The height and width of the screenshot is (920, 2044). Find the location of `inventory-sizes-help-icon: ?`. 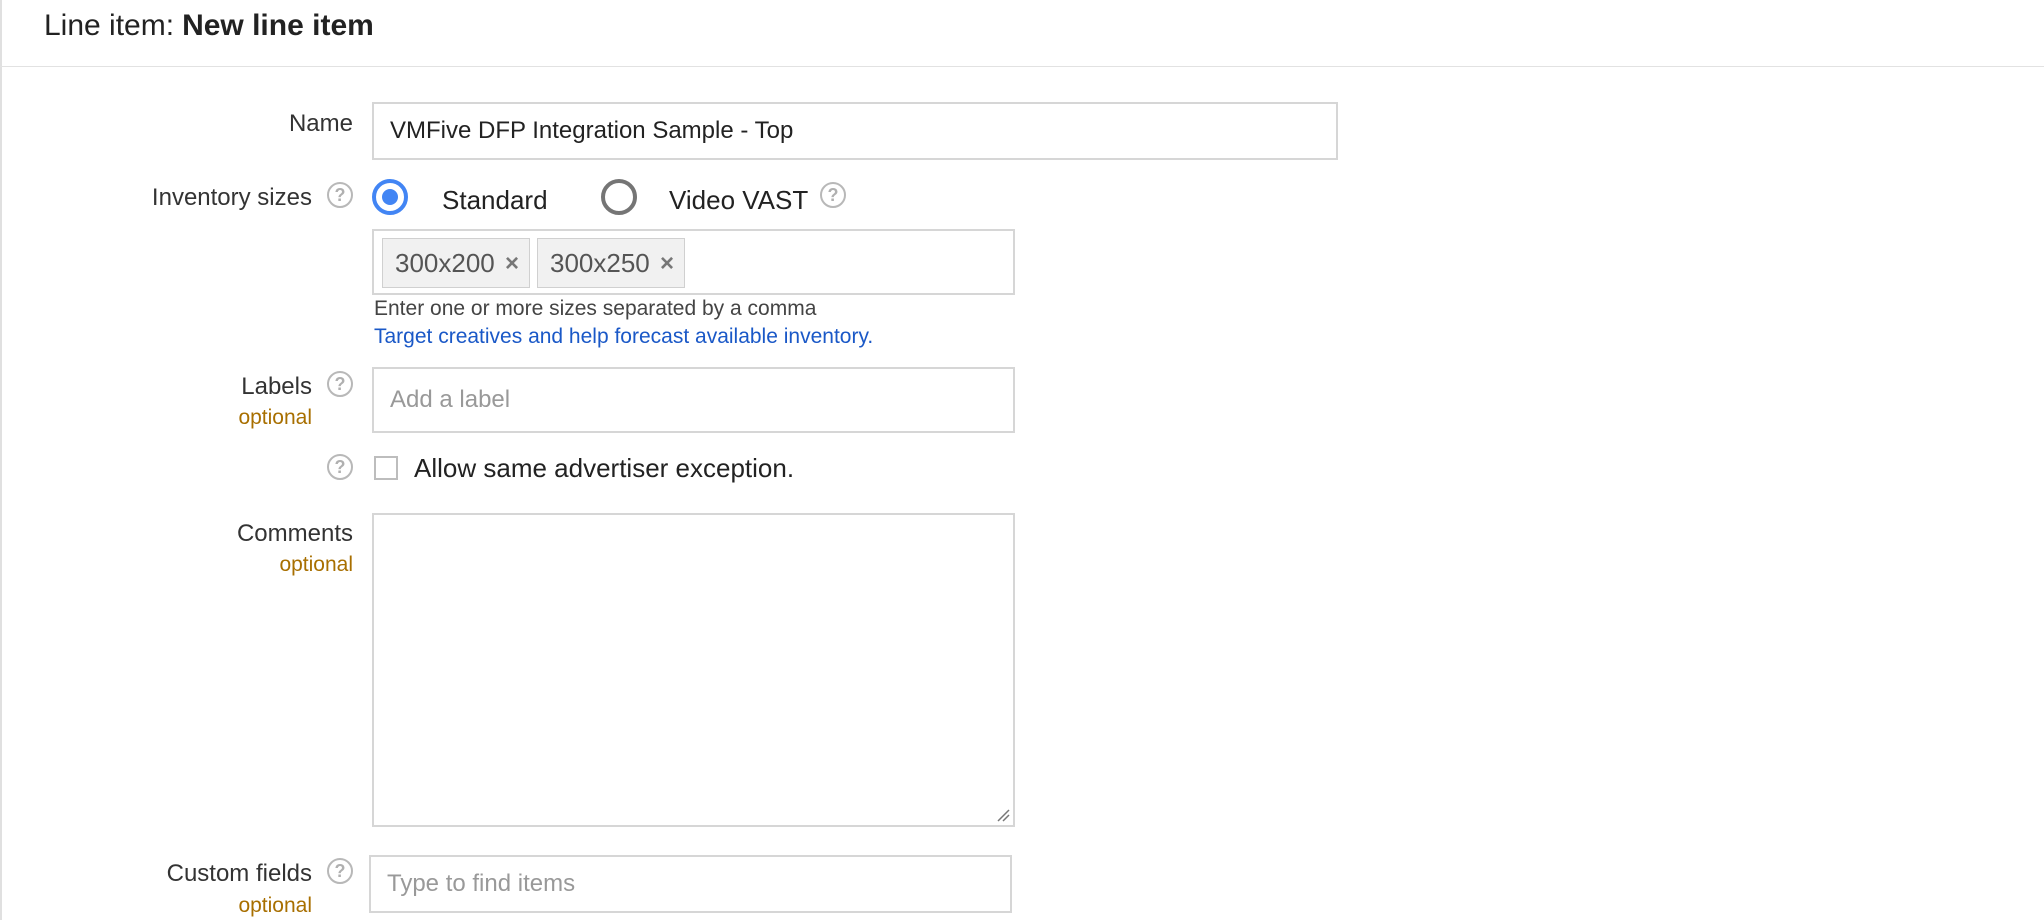

inventory-sizes-help-icon: ? is located at coordinates (340, 195).